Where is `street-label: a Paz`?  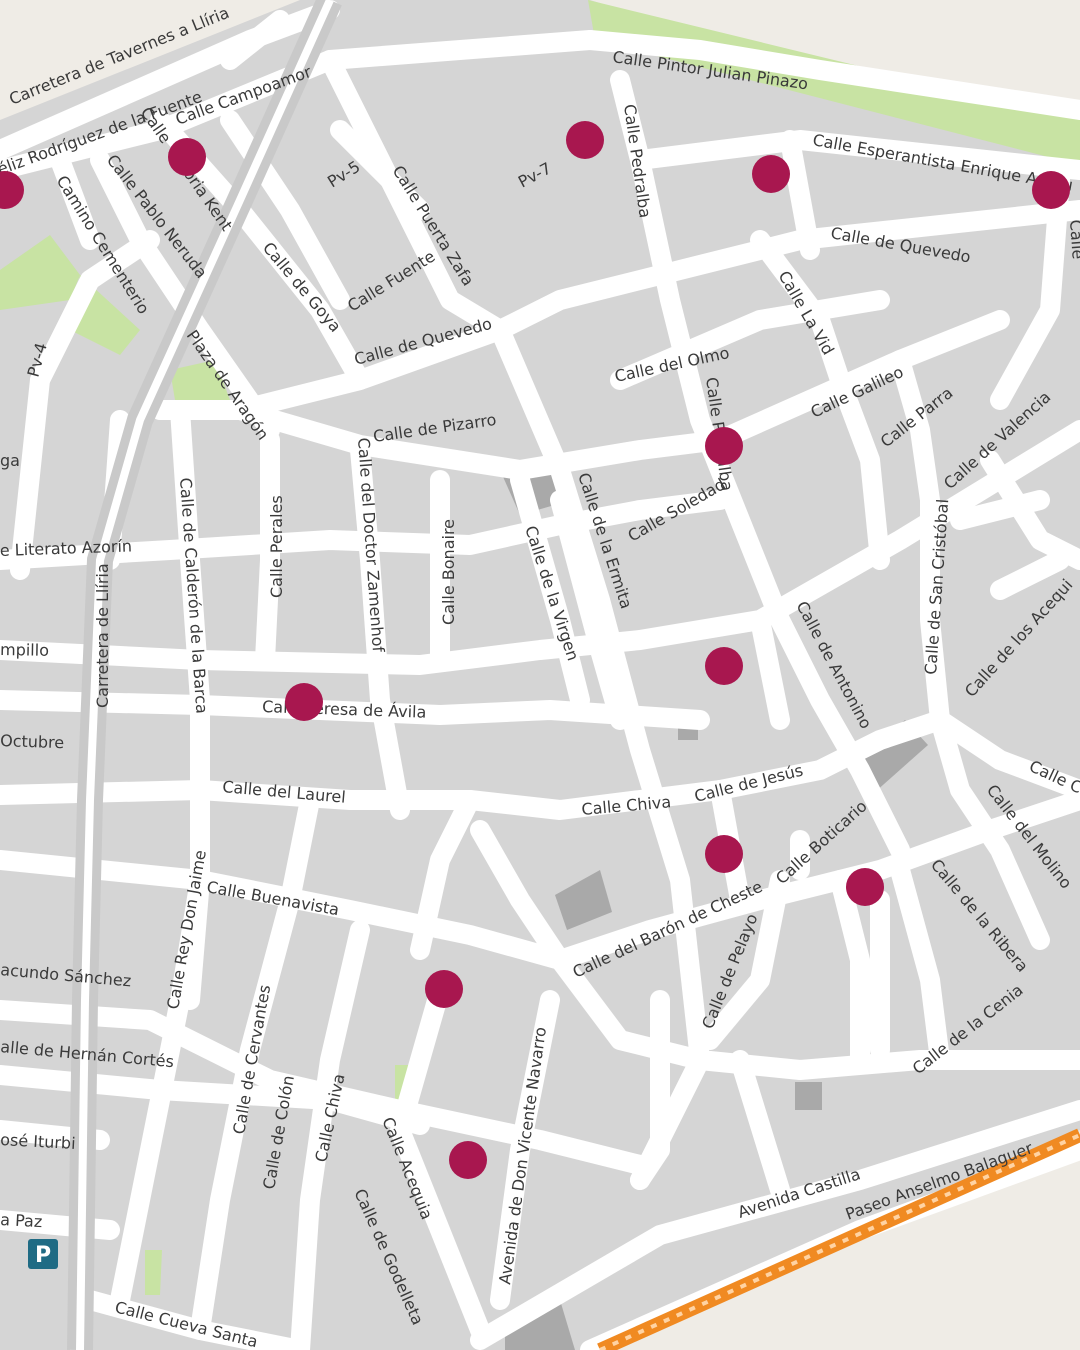 street-label: a Paz is located at coordinates (21, 1220).